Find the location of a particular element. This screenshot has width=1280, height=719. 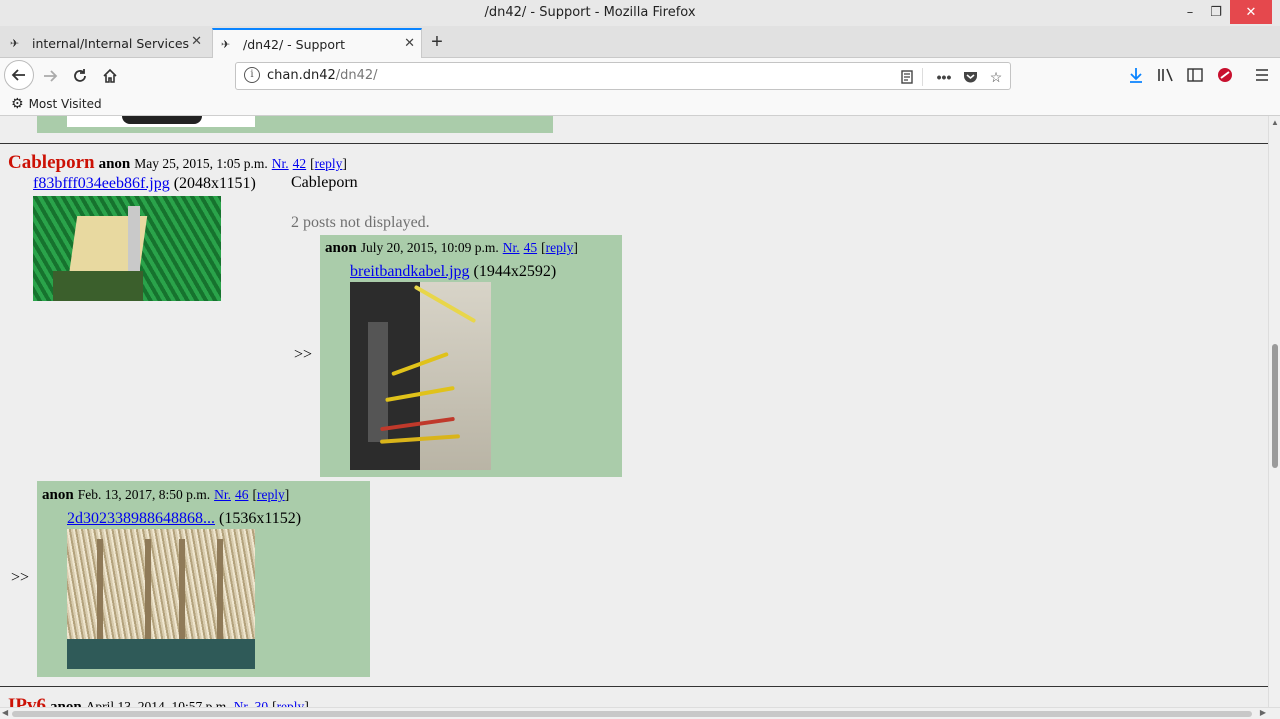

file-info: 2d302338988648868... (1536x1152) is located at coordinates (184, 519).